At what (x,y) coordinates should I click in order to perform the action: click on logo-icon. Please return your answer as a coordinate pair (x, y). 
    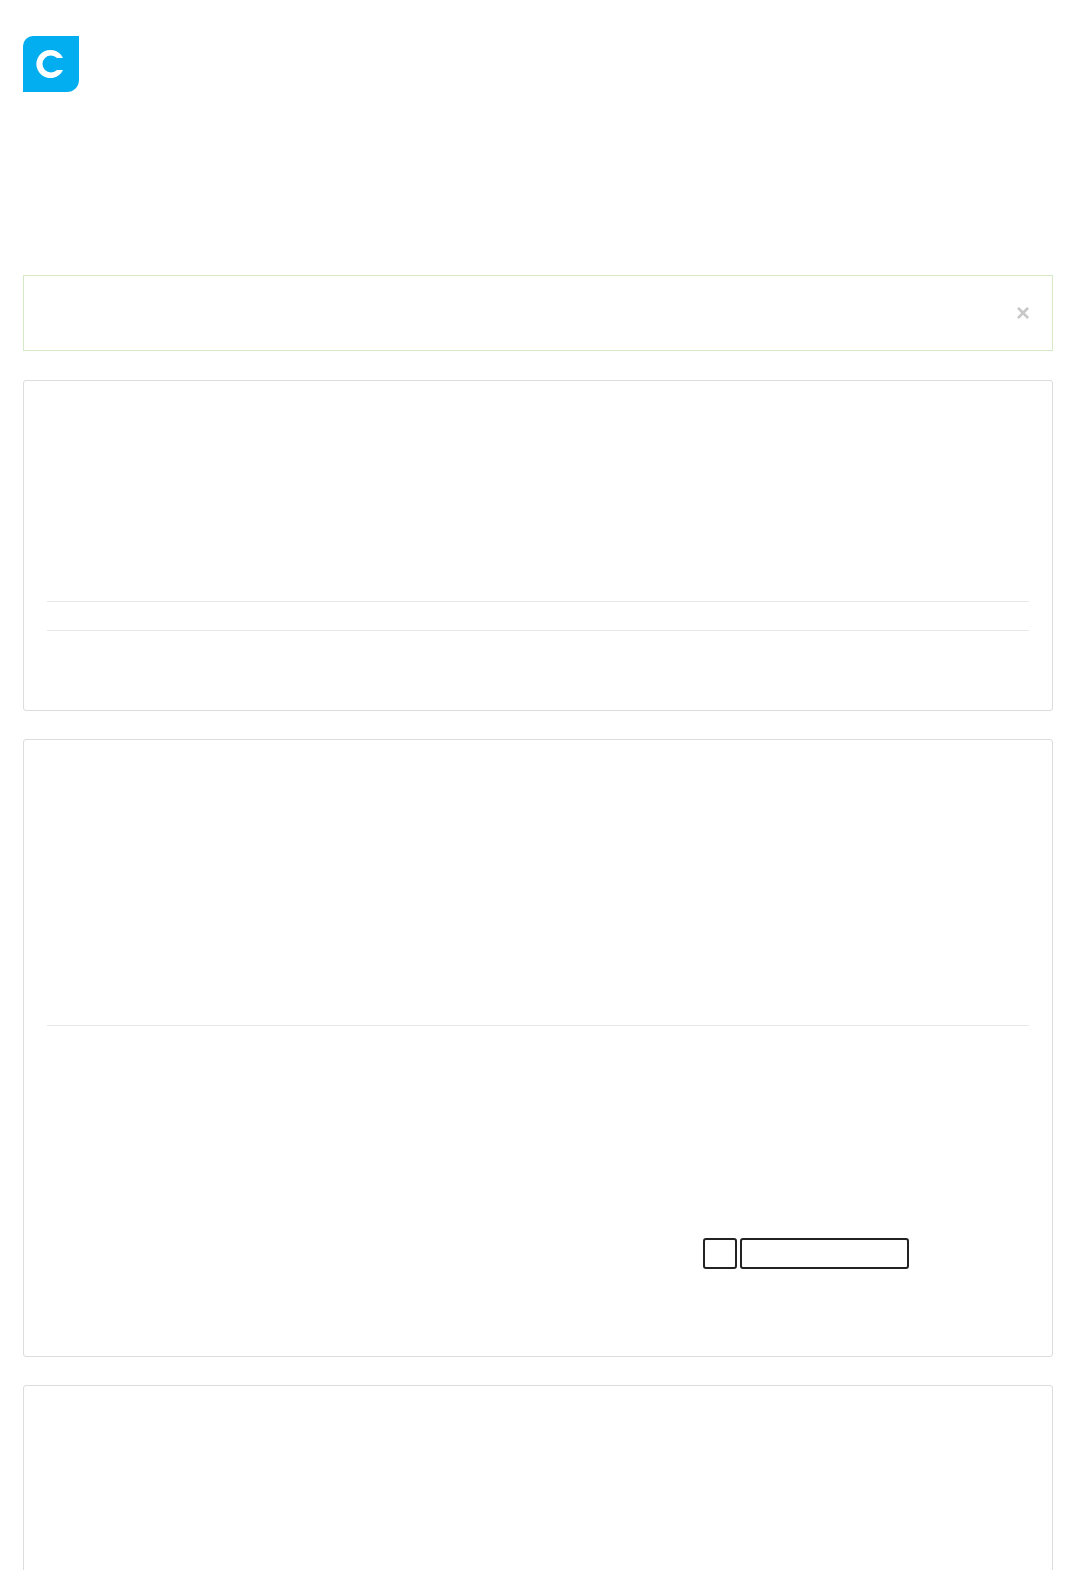
    Looking at the image, I should click on (51, 64).